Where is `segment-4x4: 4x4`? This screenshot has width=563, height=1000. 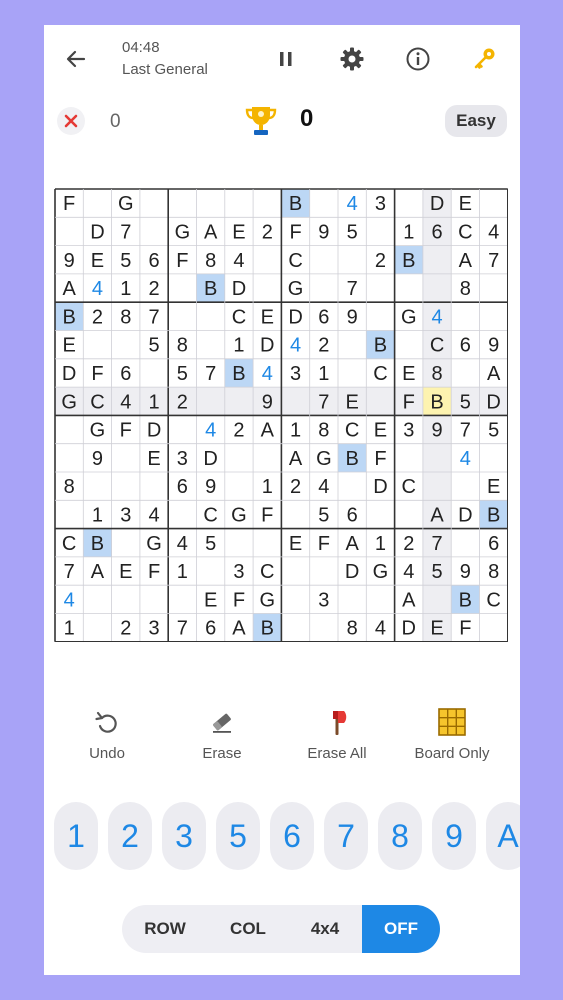
segment-4x4: 4x4 is located at coordinates (325, 929).